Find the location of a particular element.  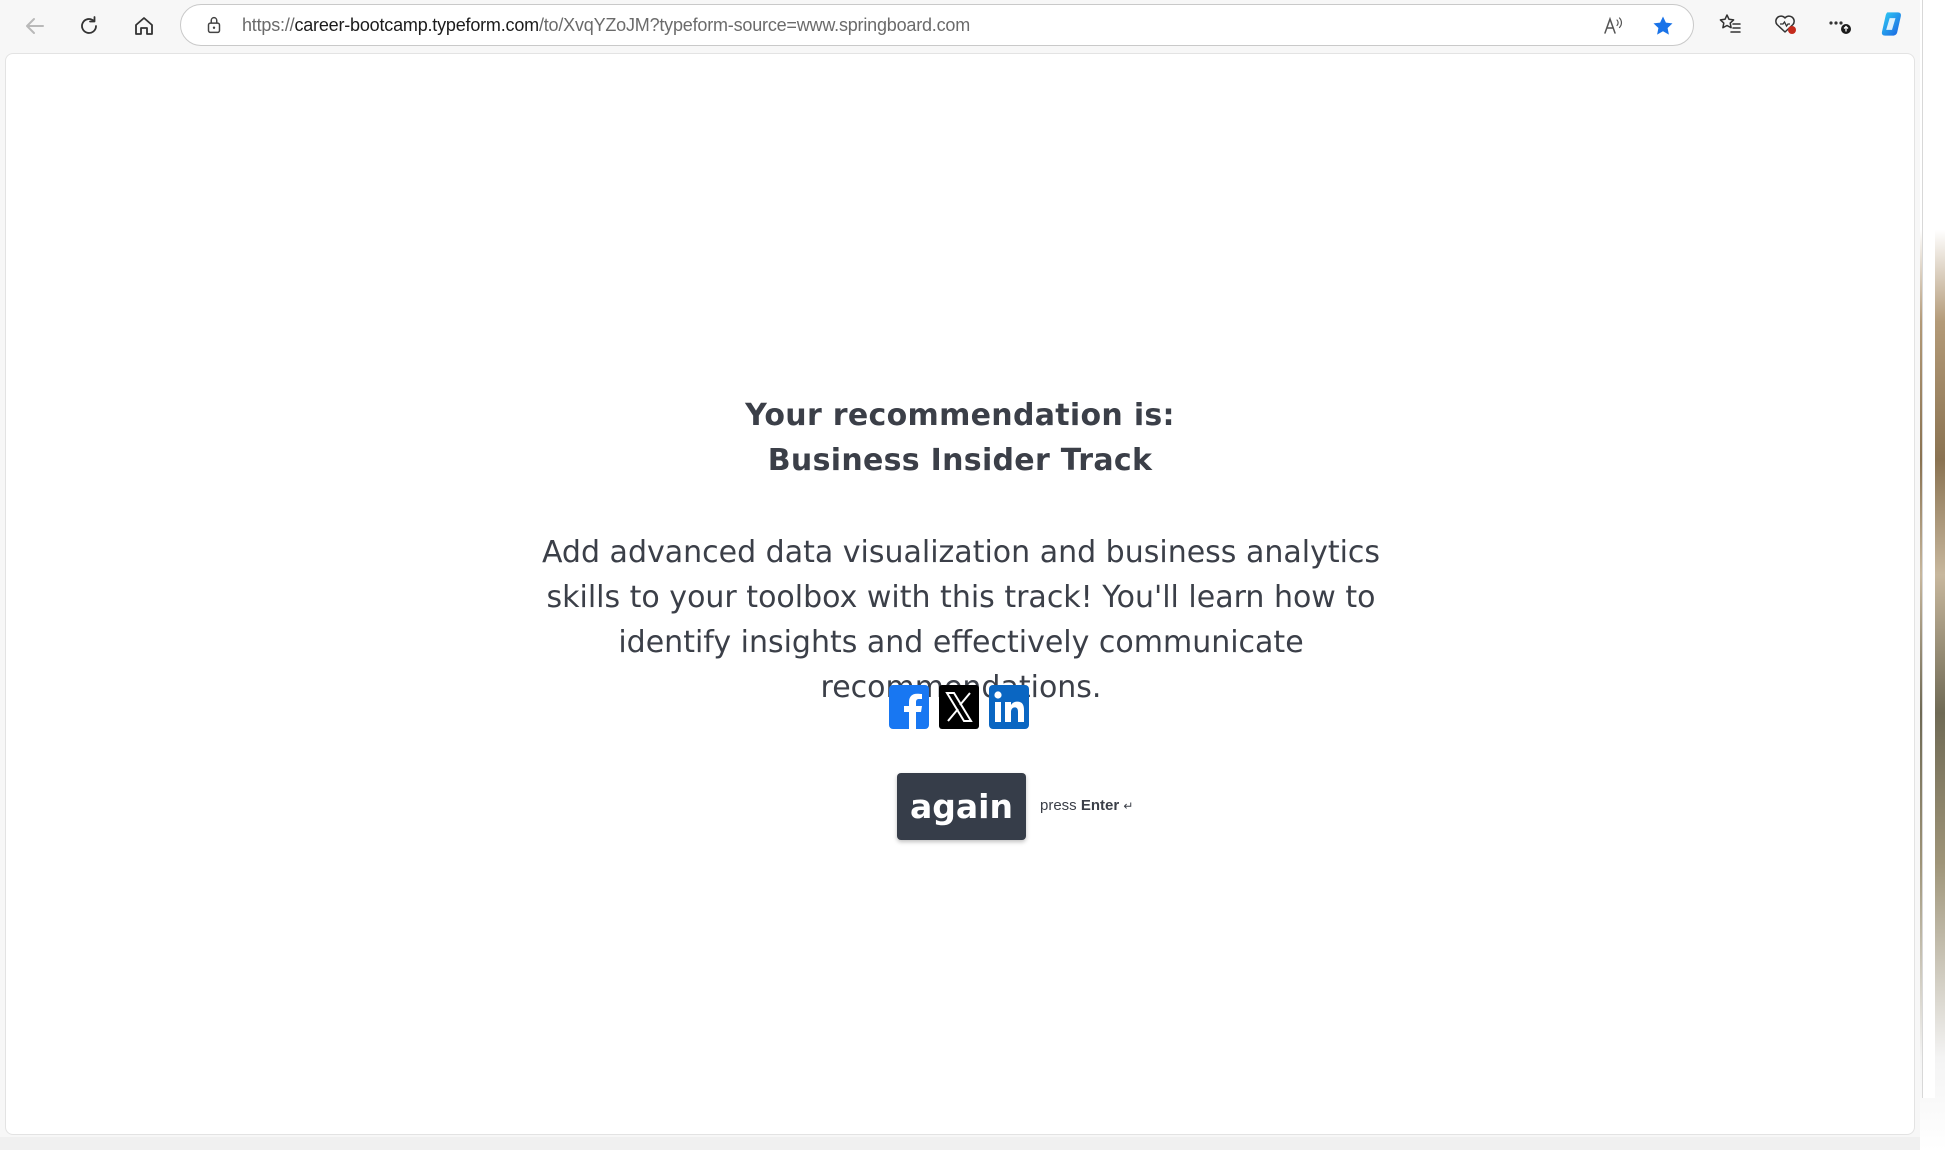

home-button is located at coordinates (144, 26).